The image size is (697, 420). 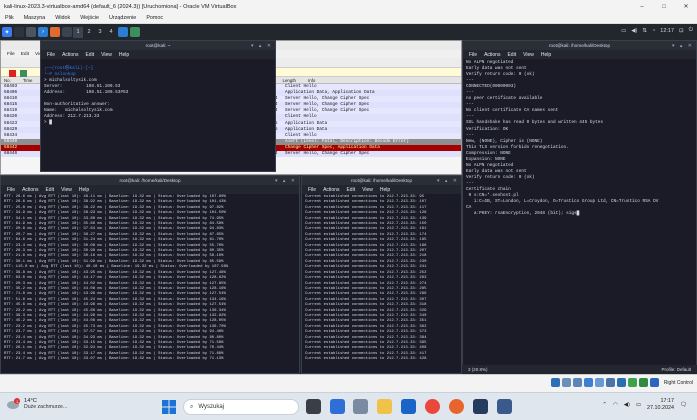 What do you see at coordinates (35, 18) in the screenshot?
I see `menu-maszyna: Maszyna` at bounding box center [35, 18].